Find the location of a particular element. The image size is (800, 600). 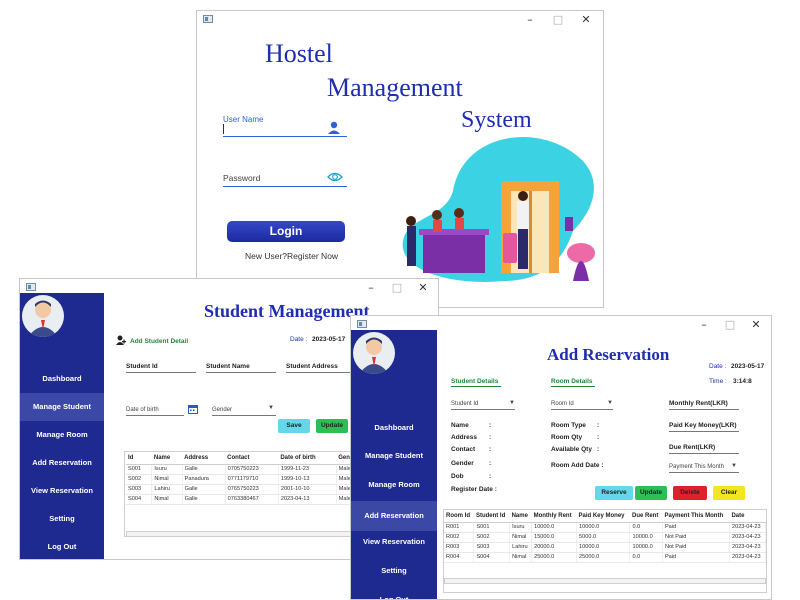

column-header: Monthly Rent is located at coordinates (554, 516).